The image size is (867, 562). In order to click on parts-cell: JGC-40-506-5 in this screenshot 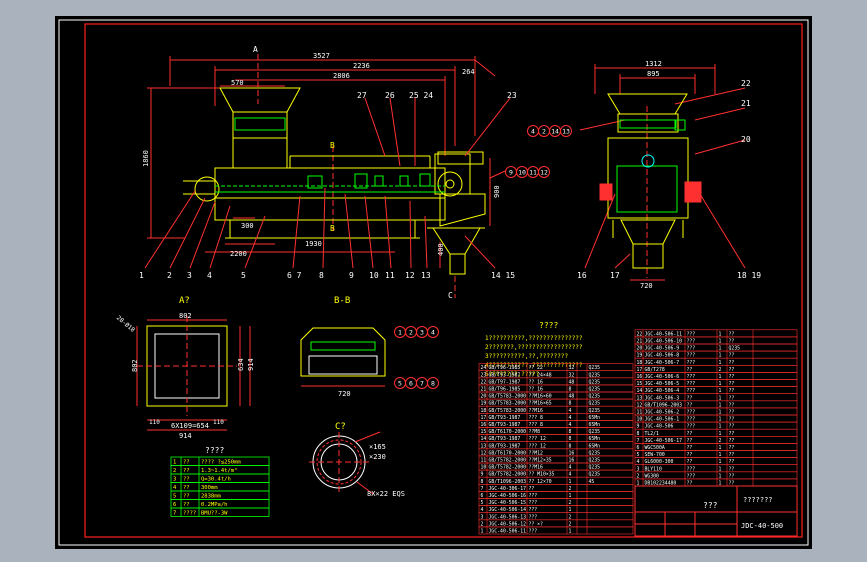, I will do `click(662, 384)`.